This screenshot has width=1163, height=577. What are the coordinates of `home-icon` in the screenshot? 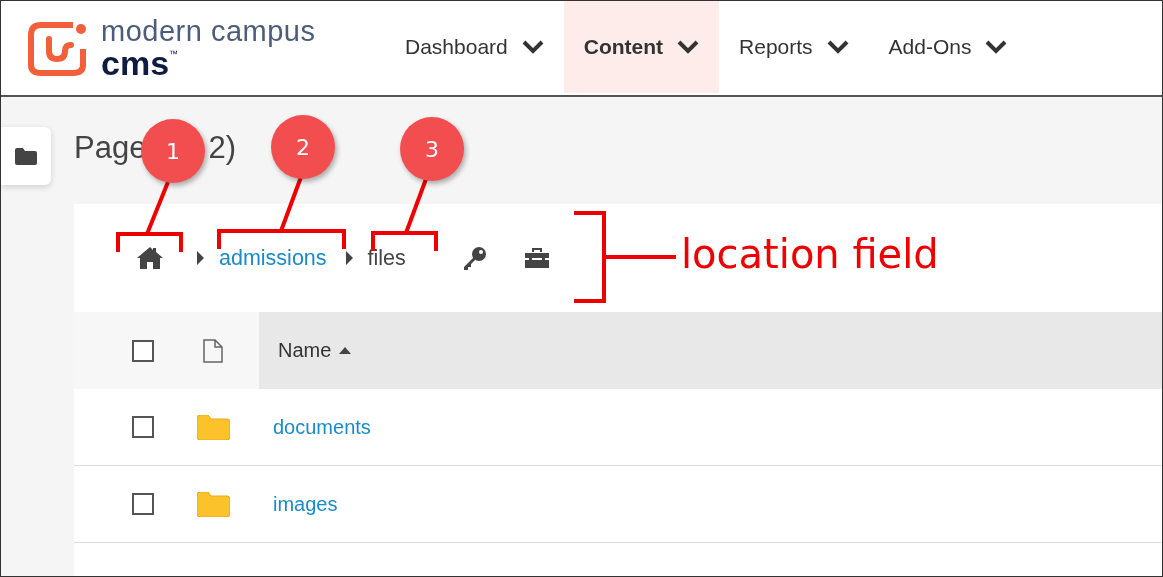 It's located at (150, 258).